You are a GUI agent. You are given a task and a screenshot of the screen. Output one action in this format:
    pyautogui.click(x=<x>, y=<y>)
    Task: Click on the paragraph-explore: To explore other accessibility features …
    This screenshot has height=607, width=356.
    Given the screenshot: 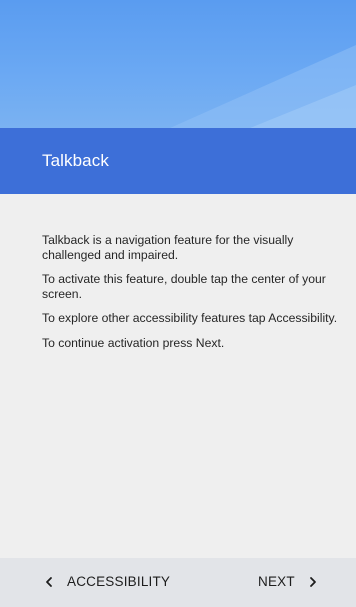 What is the action you would take?
    pyautogui.click(x=190, y=318)
    